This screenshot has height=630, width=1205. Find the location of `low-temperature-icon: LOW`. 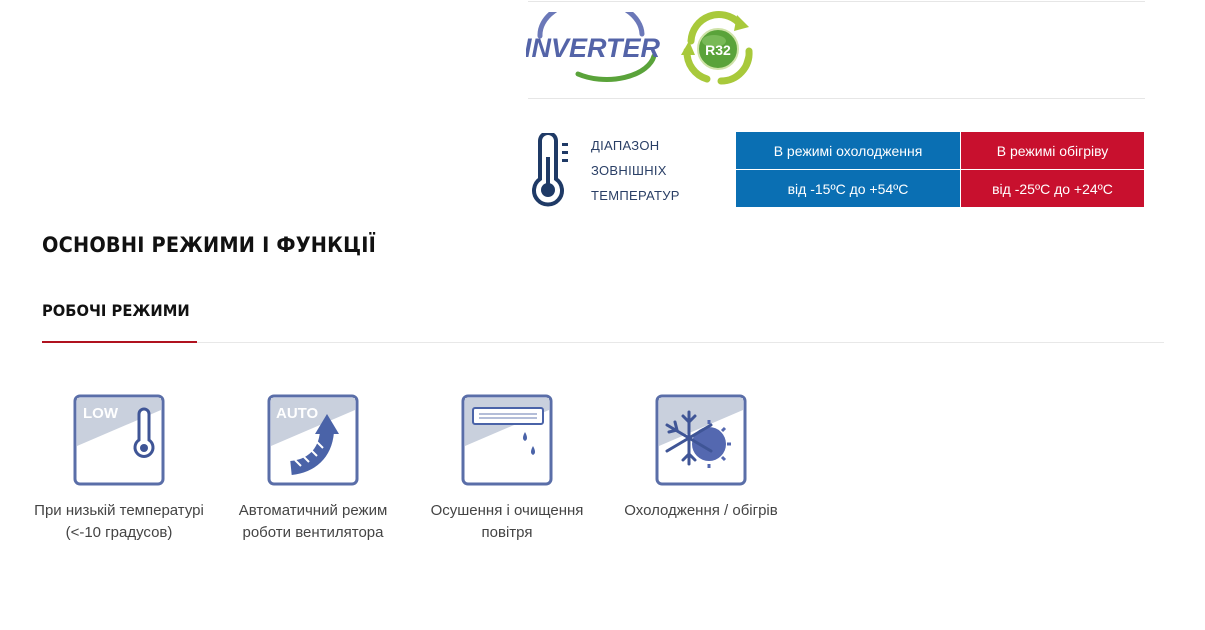

low-temperature-icon: LOW is located at coordinates (119, 440).